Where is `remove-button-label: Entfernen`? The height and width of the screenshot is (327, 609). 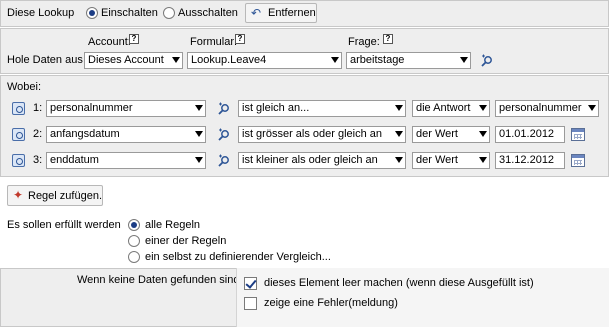 remove-button-label: Entfernen is located at coordinates (292, 13).